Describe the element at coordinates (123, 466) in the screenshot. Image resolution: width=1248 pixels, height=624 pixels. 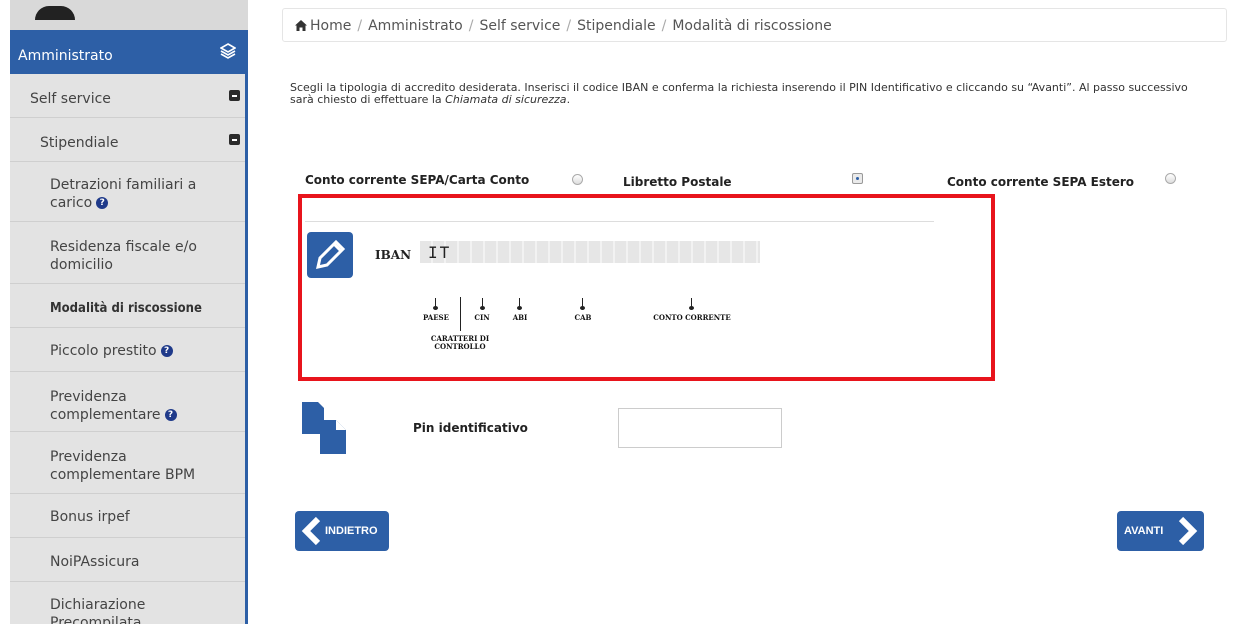
I see `sidebar-item-label: Previdenza complementare BPM` at that location.